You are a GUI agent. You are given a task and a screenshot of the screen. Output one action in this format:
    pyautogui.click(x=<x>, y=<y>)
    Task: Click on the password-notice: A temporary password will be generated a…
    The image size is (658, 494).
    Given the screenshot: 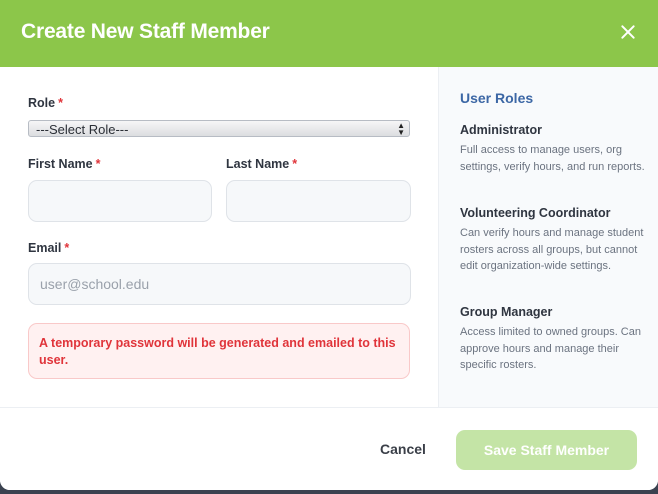 What is the action you would take?
    pyautogui.click(x=219, y=351)
    